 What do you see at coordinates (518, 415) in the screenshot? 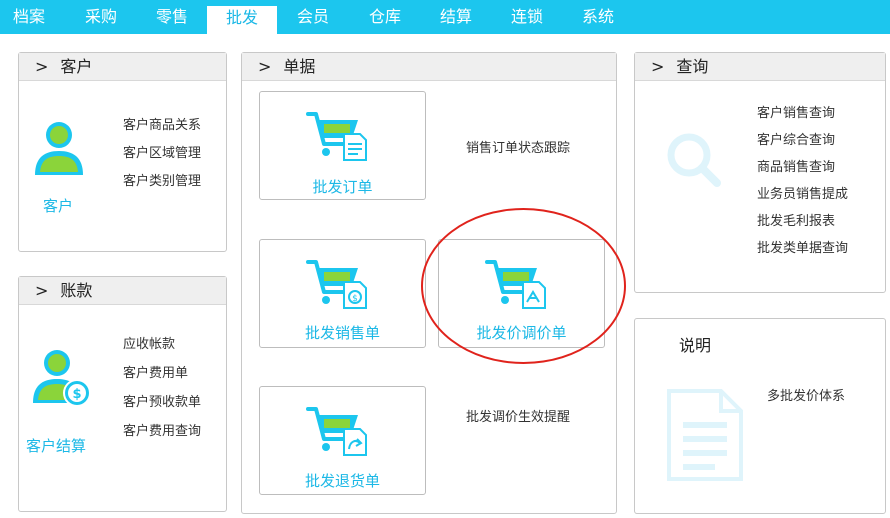
I see `link-price-effective-reminder: 批发调价生效提醒` at bounding box center [518, 415].